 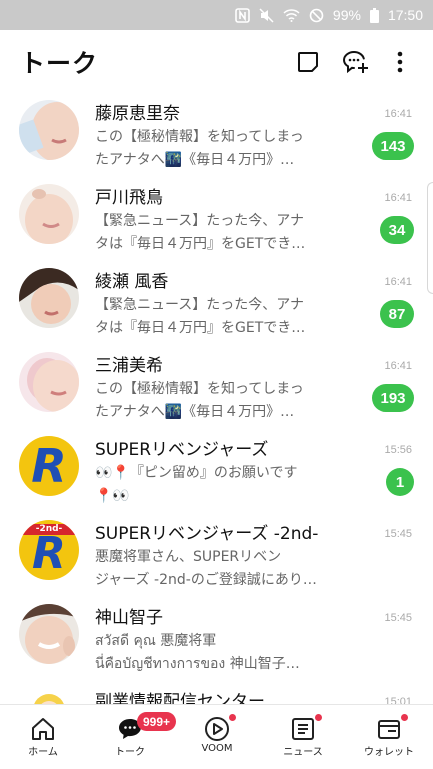 What do you see at coordinates (400, 482) in the screenshot?
I see `unread-badge: 1` at bounding box center [400, 482].